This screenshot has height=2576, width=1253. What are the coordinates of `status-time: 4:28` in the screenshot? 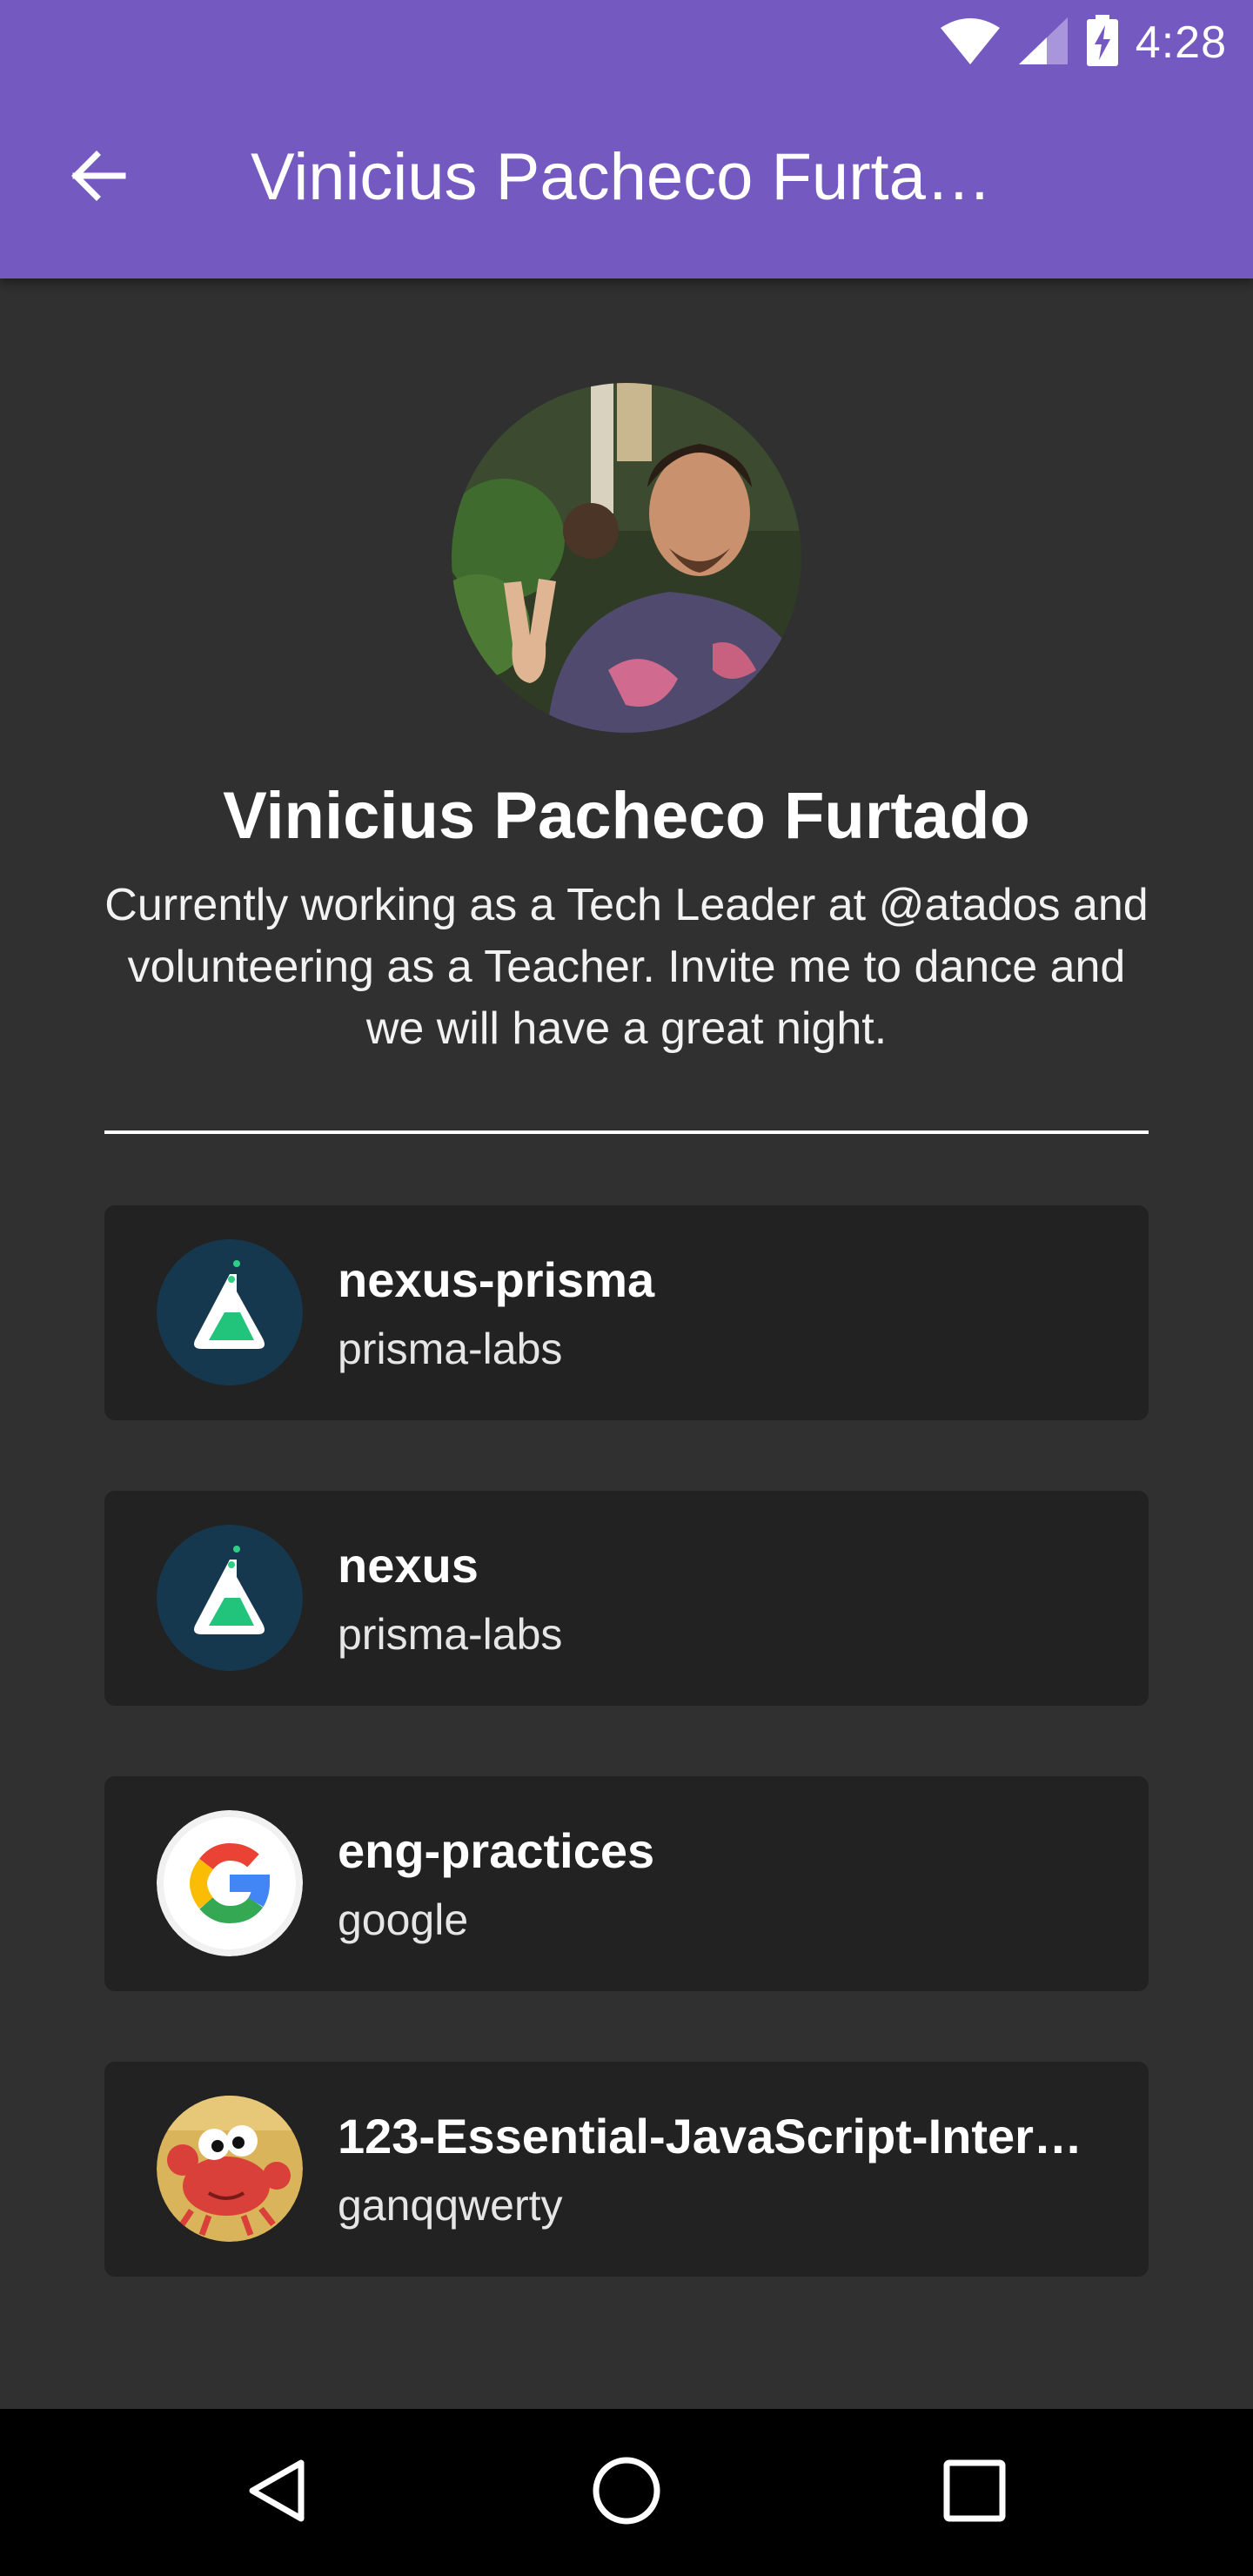 It's located at (1181, 43).